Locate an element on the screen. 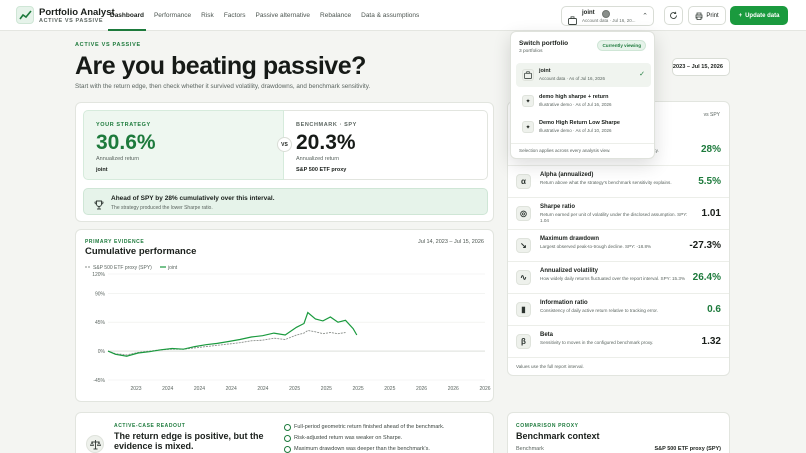 The image size is (806, 453). y-tick-label: 120% is located at coordinates (98, 275).